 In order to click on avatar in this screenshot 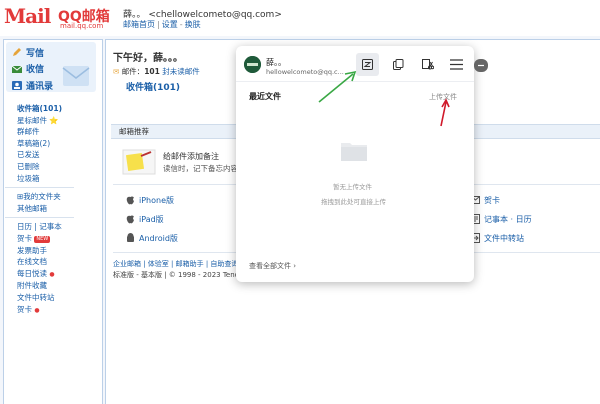, I will do `click(252, 64)`.